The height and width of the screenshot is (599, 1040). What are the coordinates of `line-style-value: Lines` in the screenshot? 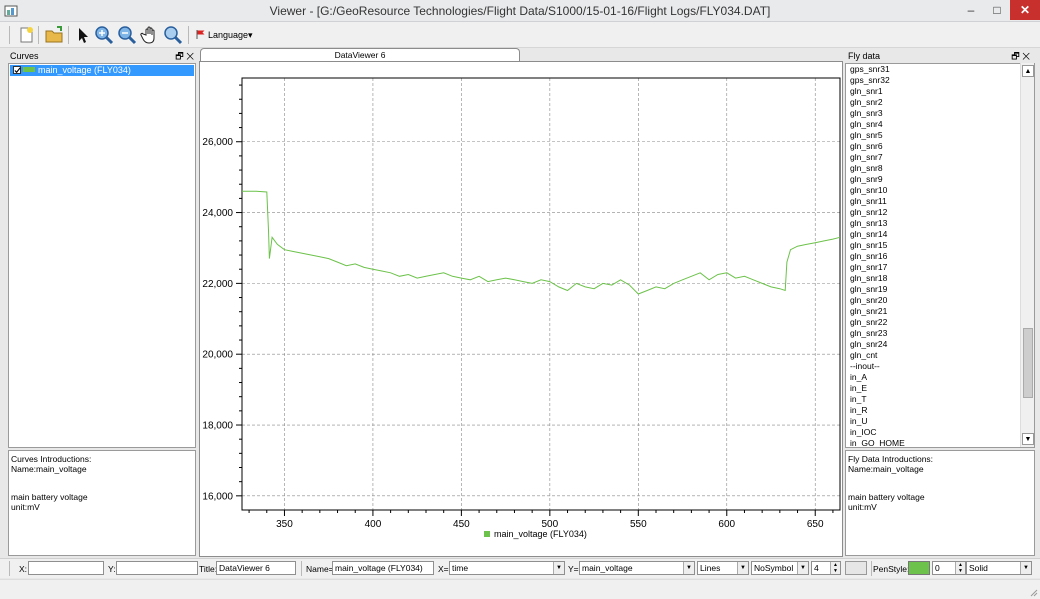 It's located at (710, 568).